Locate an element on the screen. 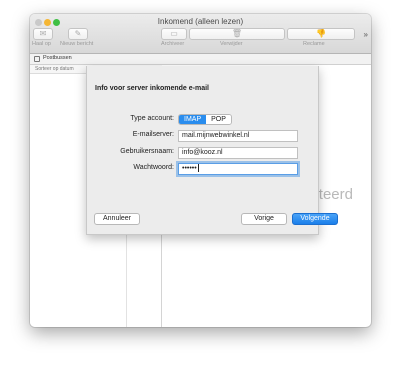 The width and height of the screenshot is (400, 369). account-type-imap: IMAP is located at coordinates (193, 119).